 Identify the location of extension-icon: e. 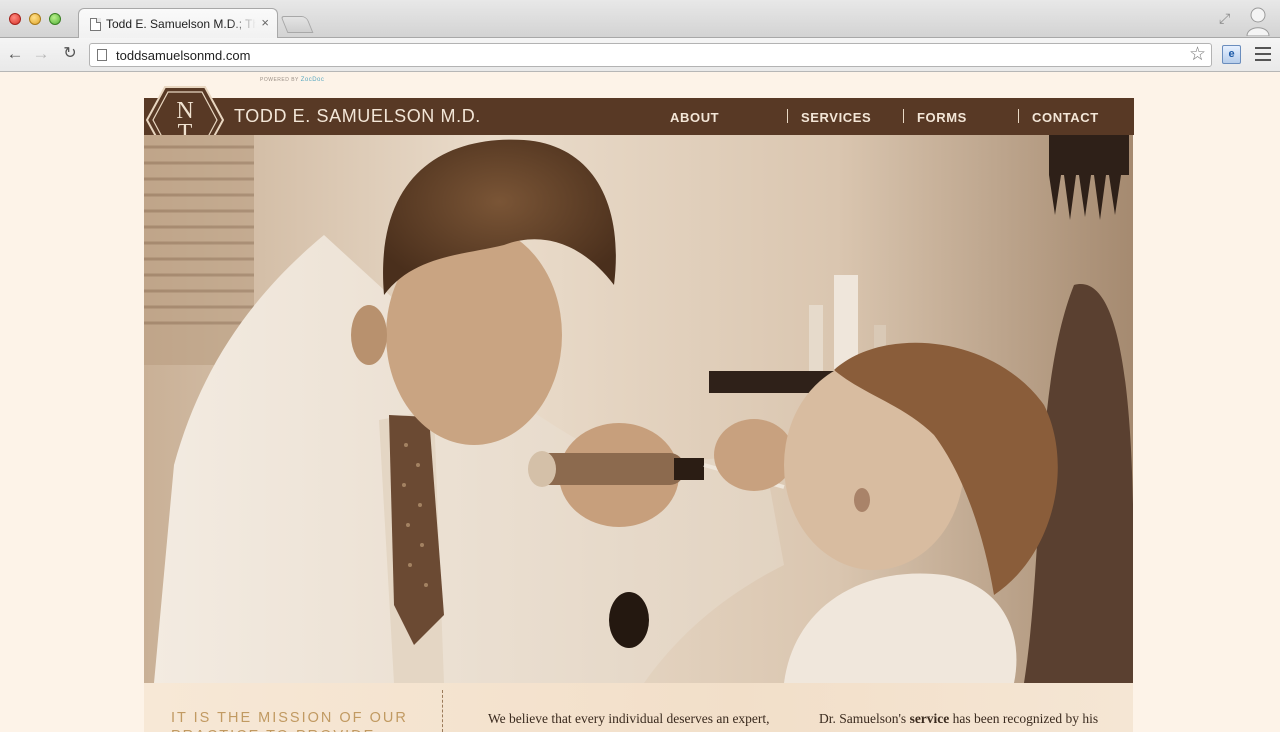
(1231, 54).